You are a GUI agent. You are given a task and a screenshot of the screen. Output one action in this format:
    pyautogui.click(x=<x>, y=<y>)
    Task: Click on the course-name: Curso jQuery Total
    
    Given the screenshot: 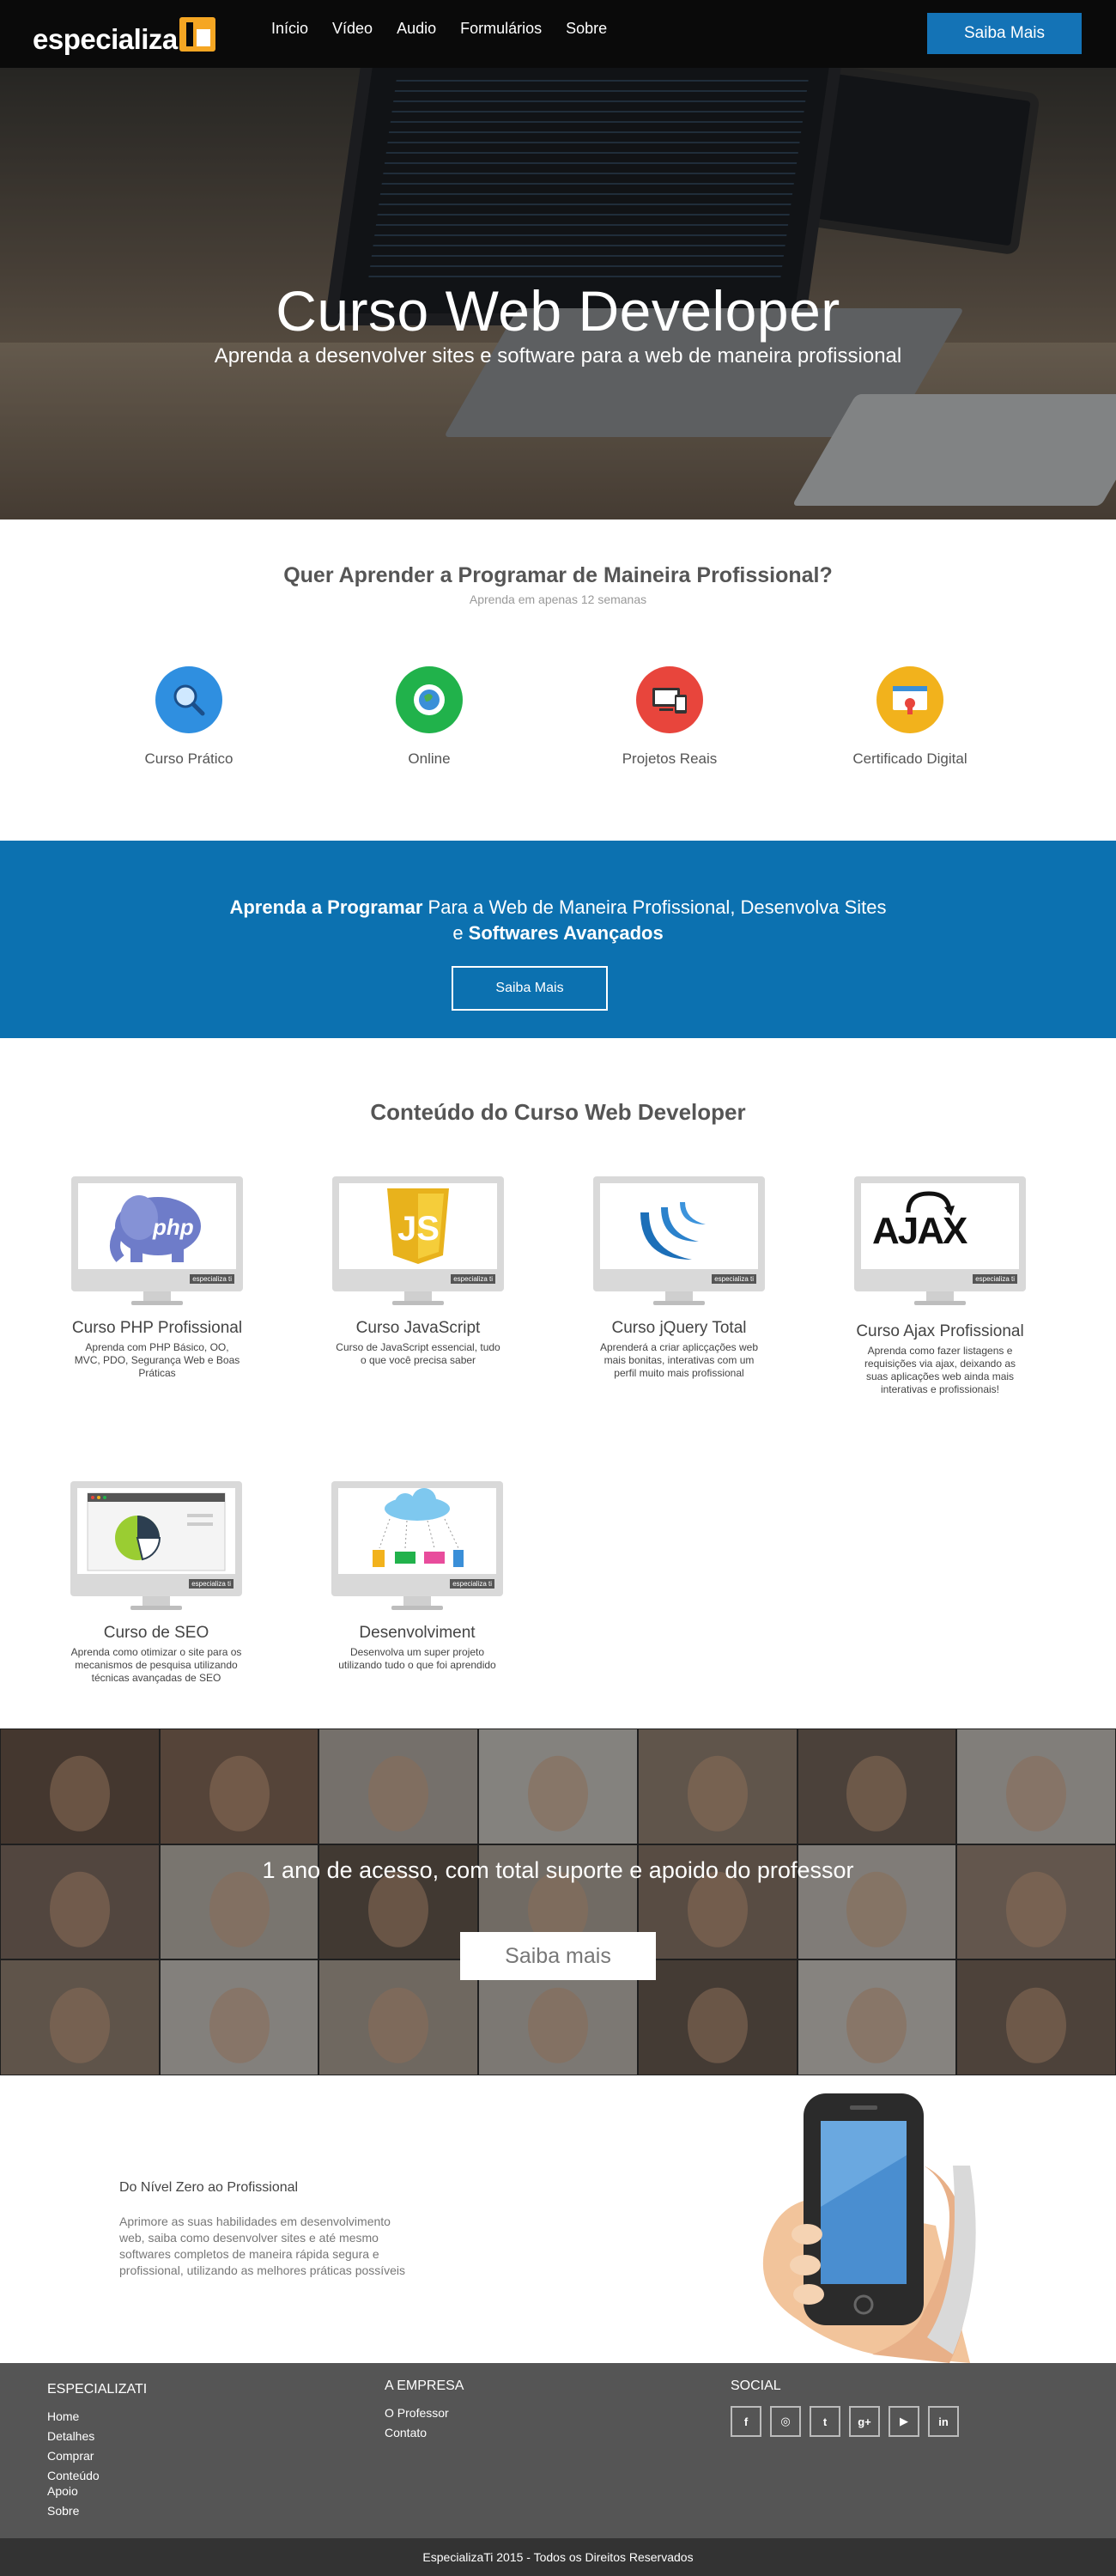 What is the action you would take?
    pyautogui.click(x=679, y=1328)
    